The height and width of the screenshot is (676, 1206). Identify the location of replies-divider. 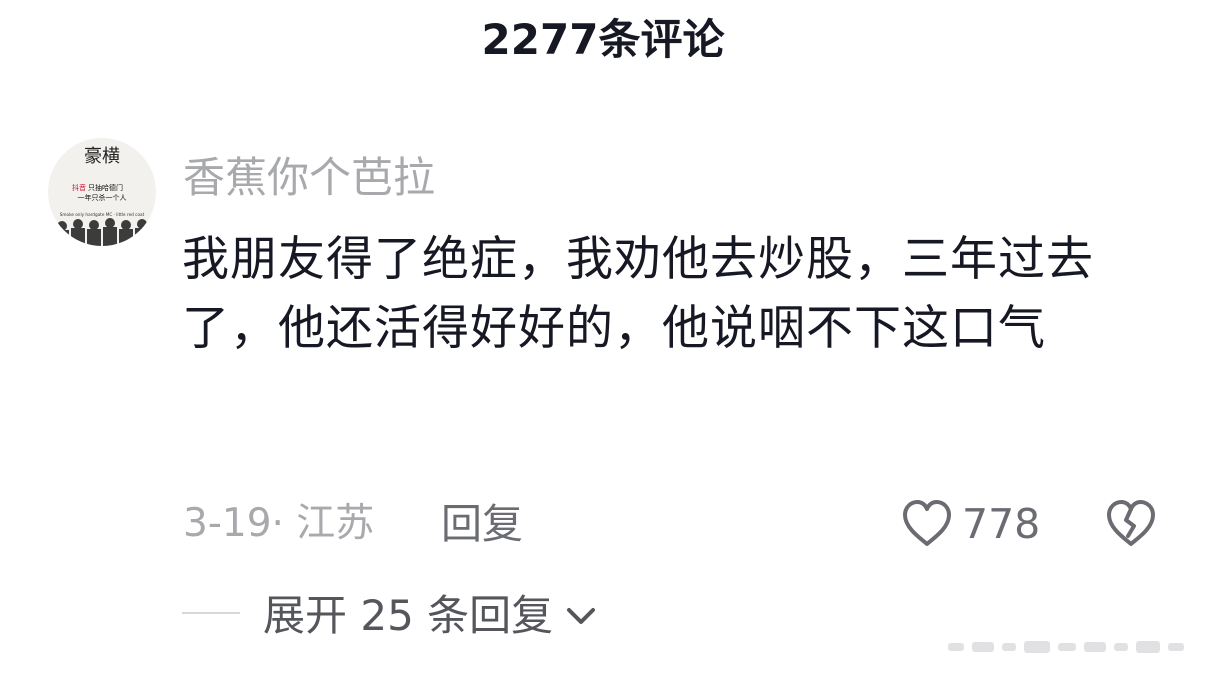
(211, 613).